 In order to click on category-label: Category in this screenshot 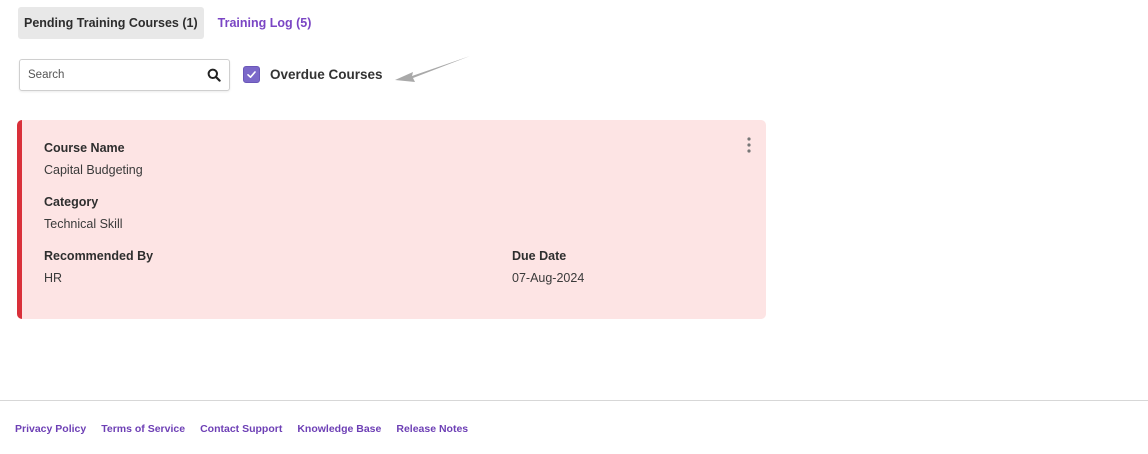, I will do `click(71, 202)`.